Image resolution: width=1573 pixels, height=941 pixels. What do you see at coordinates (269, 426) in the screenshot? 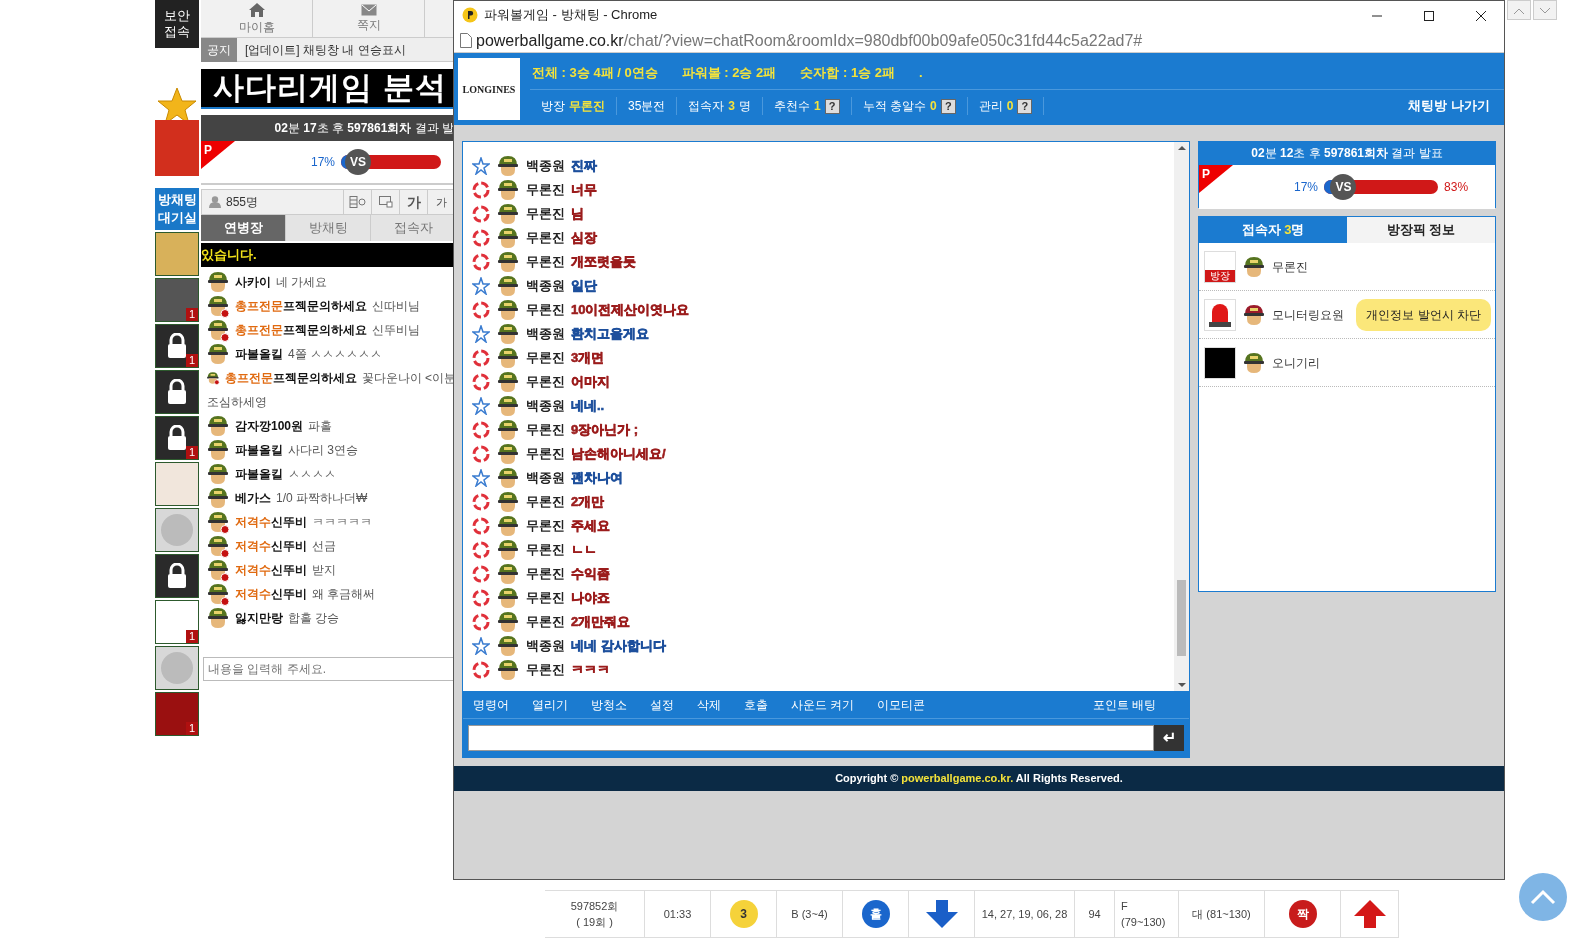
I see `user-name: 감자깡100원` at bounding box center [269, 426].